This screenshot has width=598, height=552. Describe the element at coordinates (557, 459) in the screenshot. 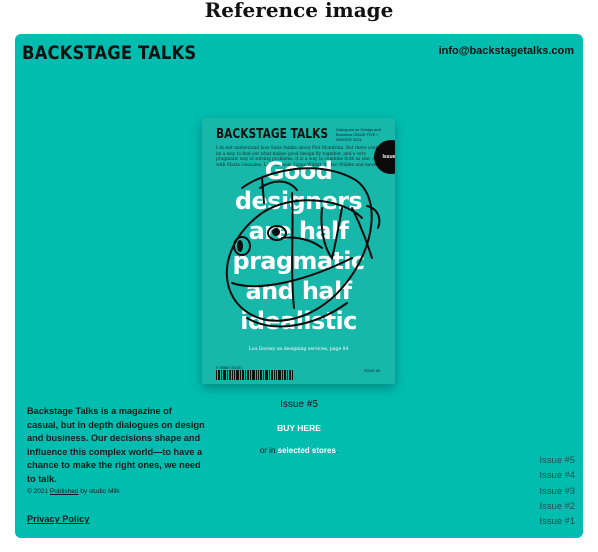

I see `issue-link: Issue #5` at that location.